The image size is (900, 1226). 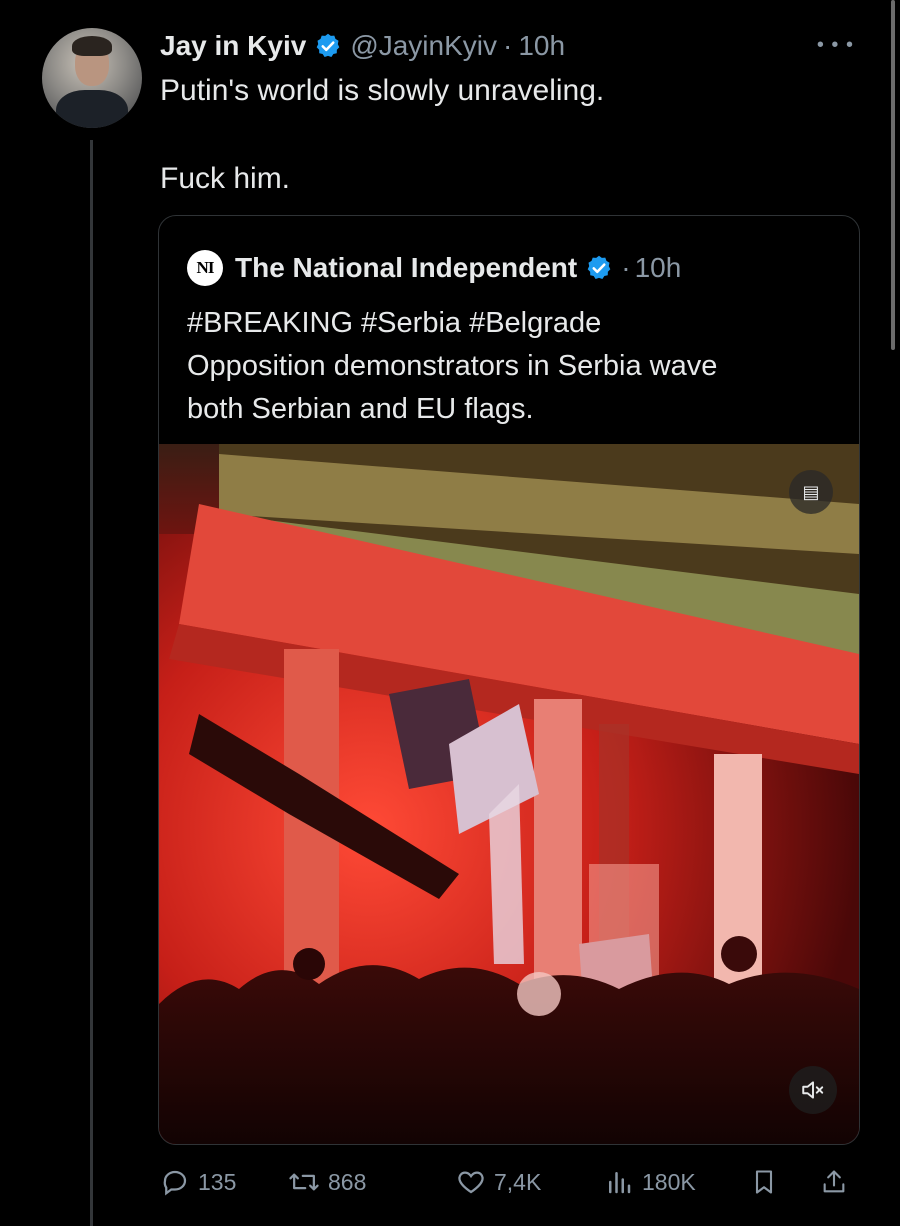 I want to click on tweet-header: Jay in Kyiv @JayinKyiv · 10h, so click(x=362, y=46).